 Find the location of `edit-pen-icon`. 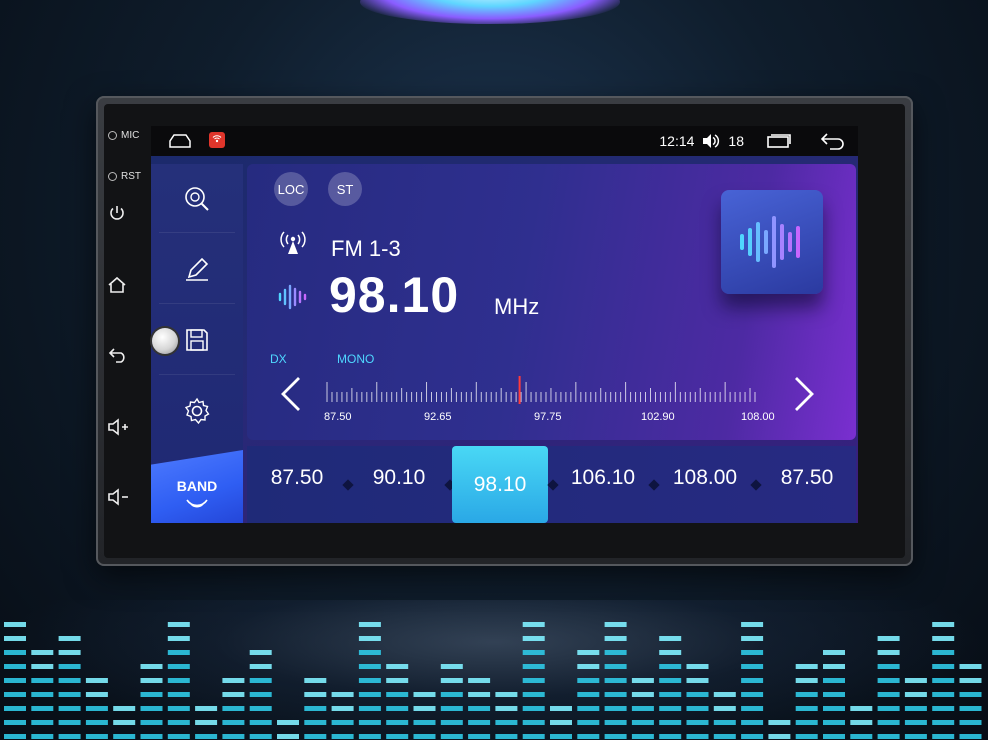

edit-pen-icon is located at coordinates (197, 269).